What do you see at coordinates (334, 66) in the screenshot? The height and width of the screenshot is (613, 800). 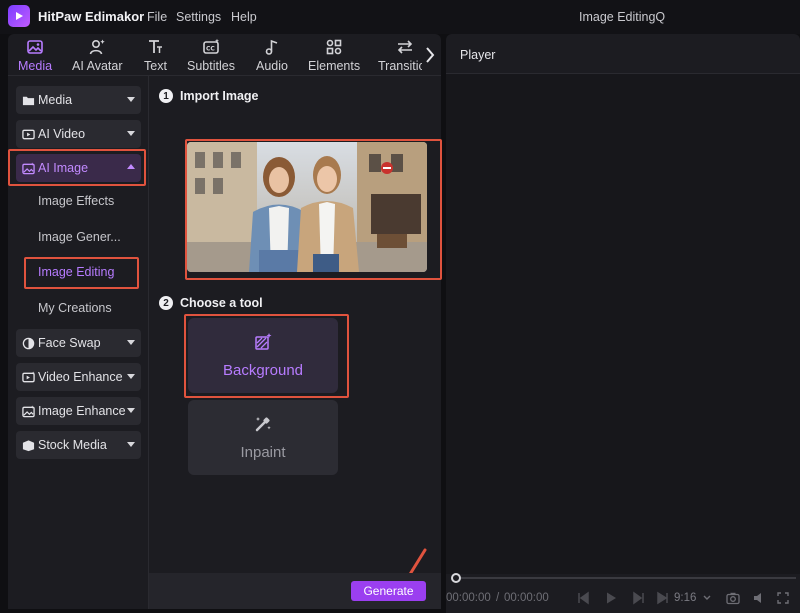 I see `tab-label: Elements` at bounding box center [334, 66].